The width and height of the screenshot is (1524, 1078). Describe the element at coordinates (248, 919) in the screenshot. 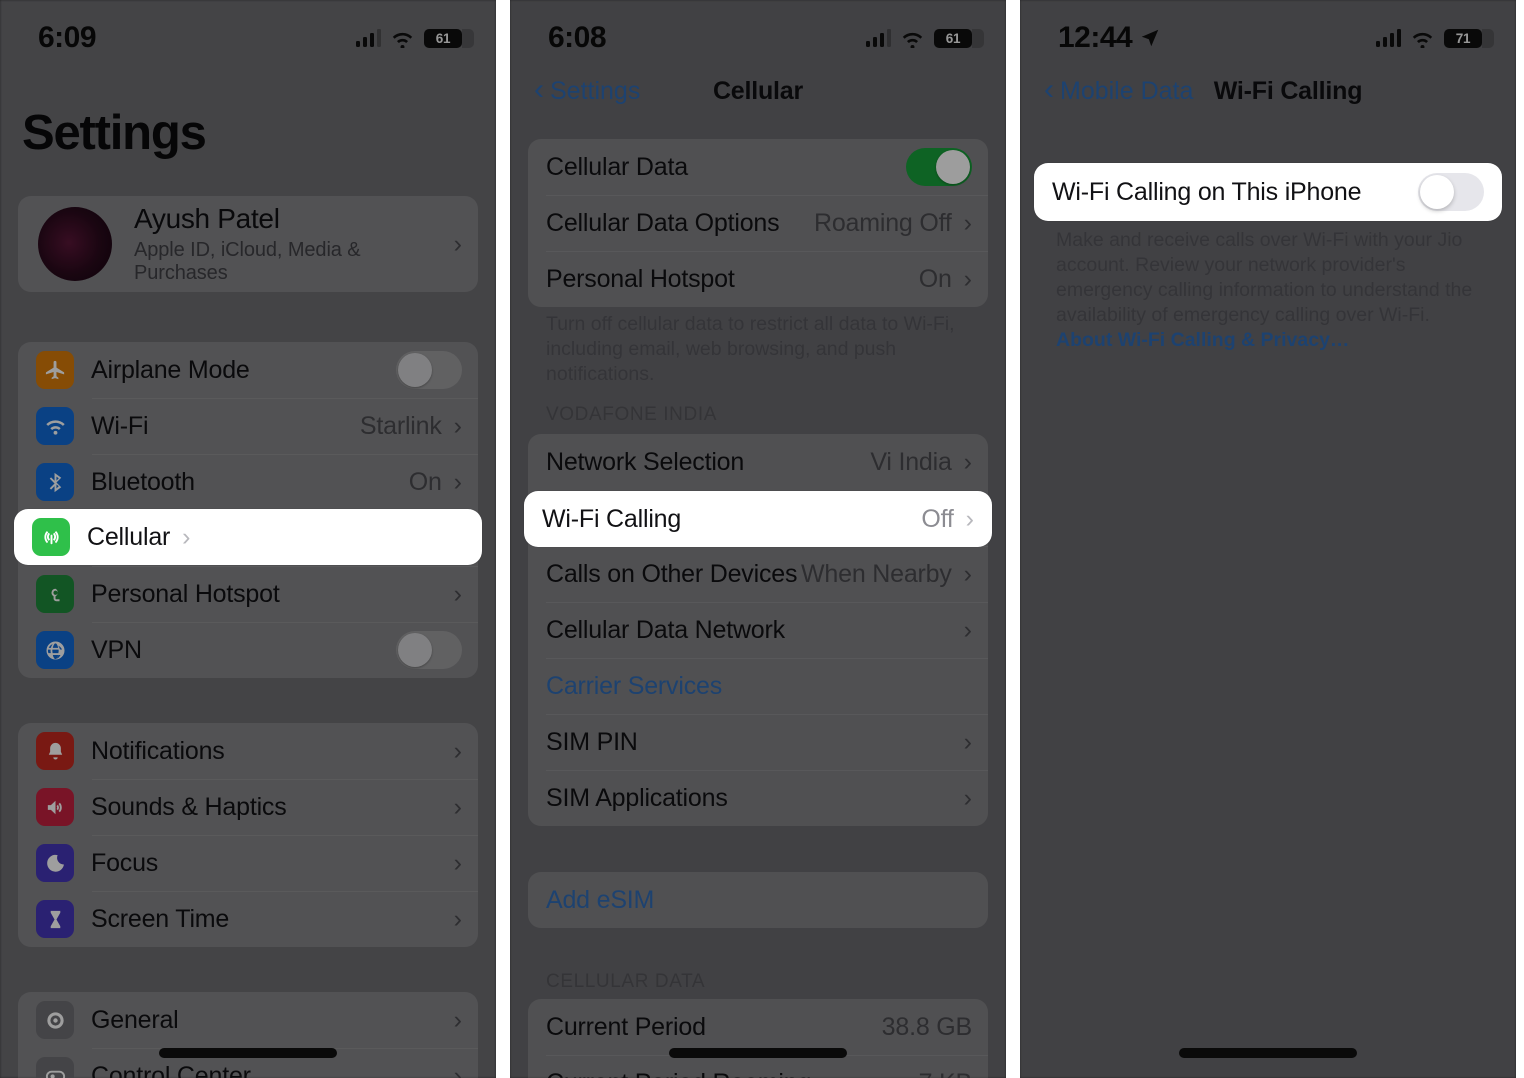

I see `sidebar-item-screen-time: Screen Time ›` at that location.